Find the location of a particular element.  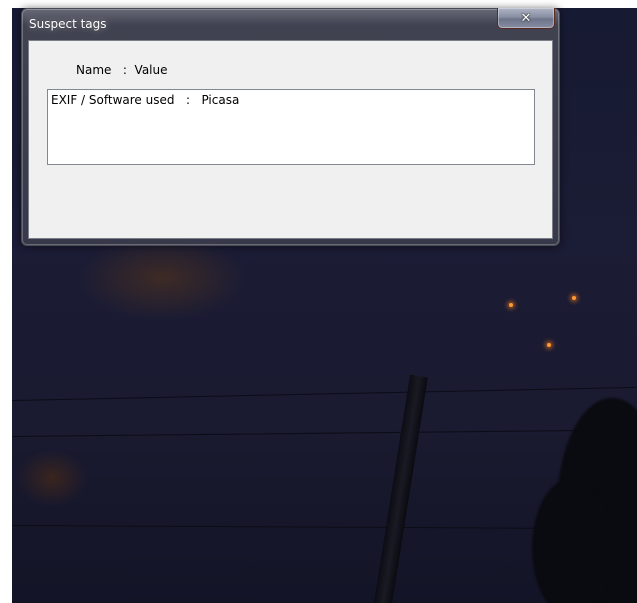

close-icon: ✕ is located at coordinates (526, 18).